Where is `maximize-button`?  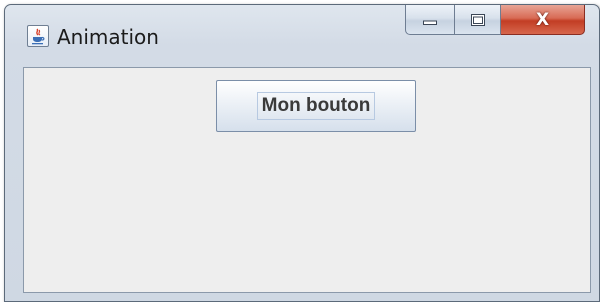 maximize-button is located at coordinates (478, 20).